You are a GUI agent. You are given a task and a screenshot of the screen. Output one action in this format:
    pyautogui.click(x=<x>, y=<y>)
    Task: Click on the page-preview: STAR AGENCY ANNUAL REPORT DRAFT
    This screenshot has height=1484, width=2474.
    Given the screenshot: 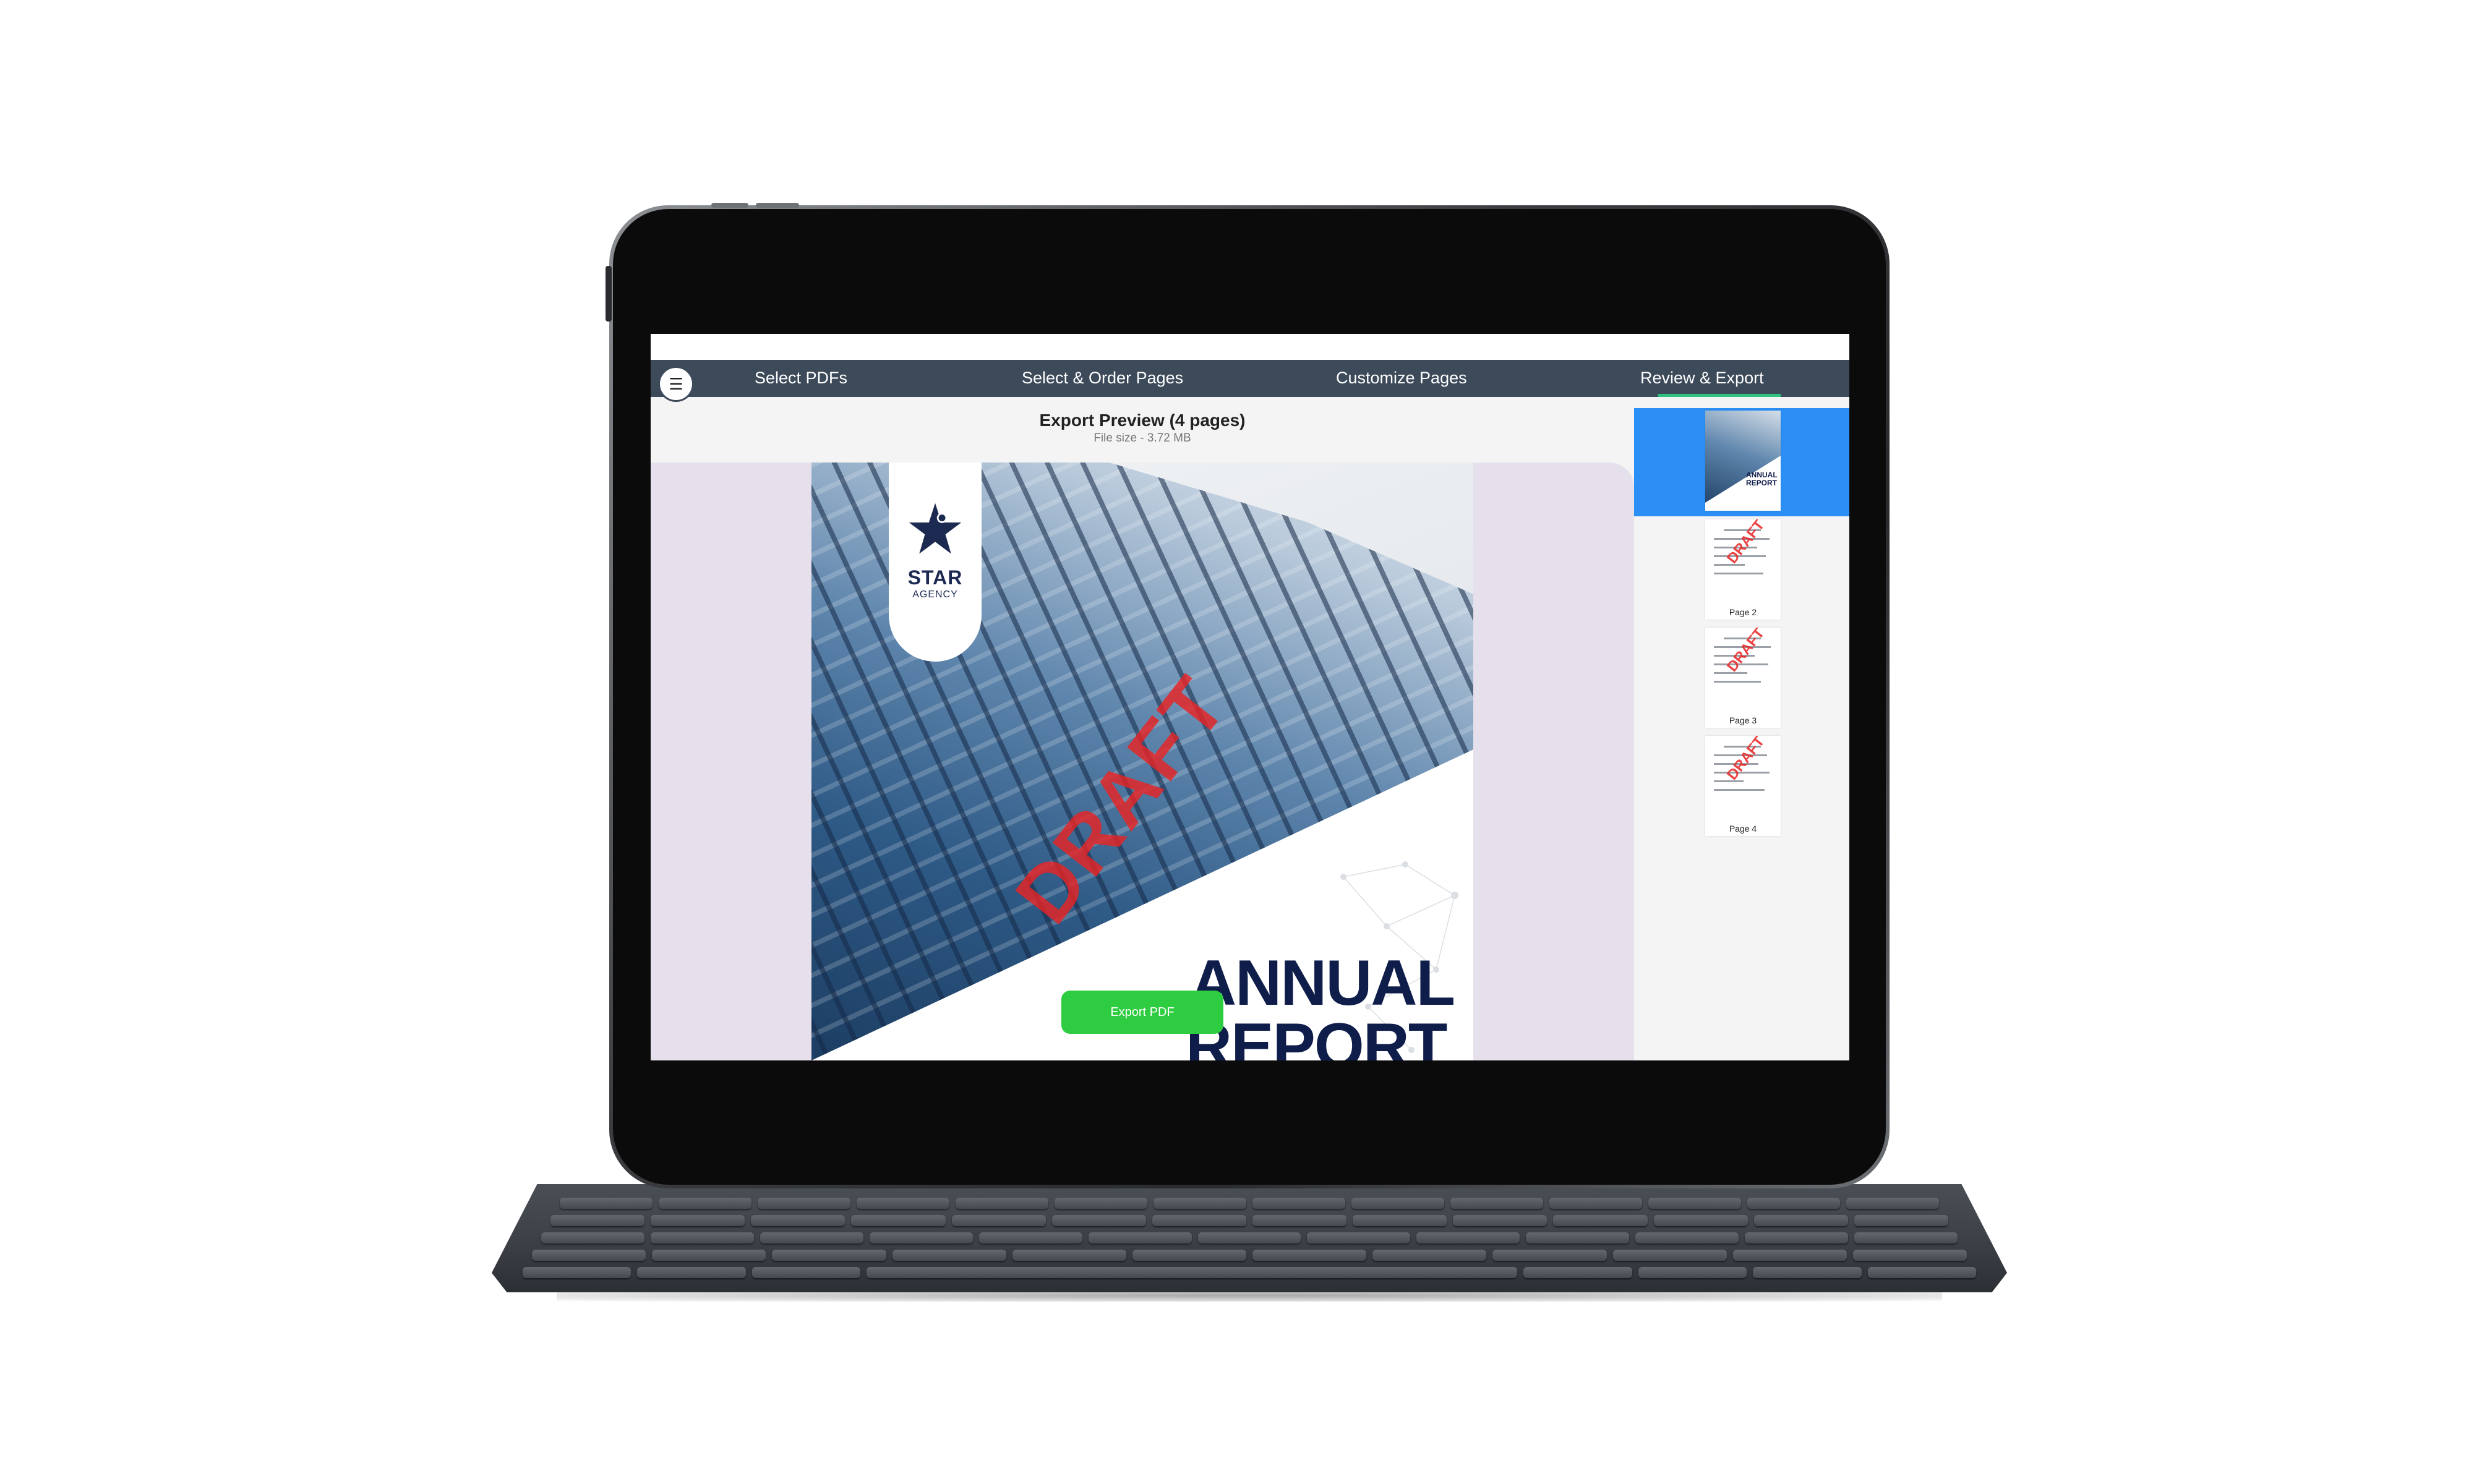 What is the action you would take?
    pyautogui.click(x=1142, y=761)
    